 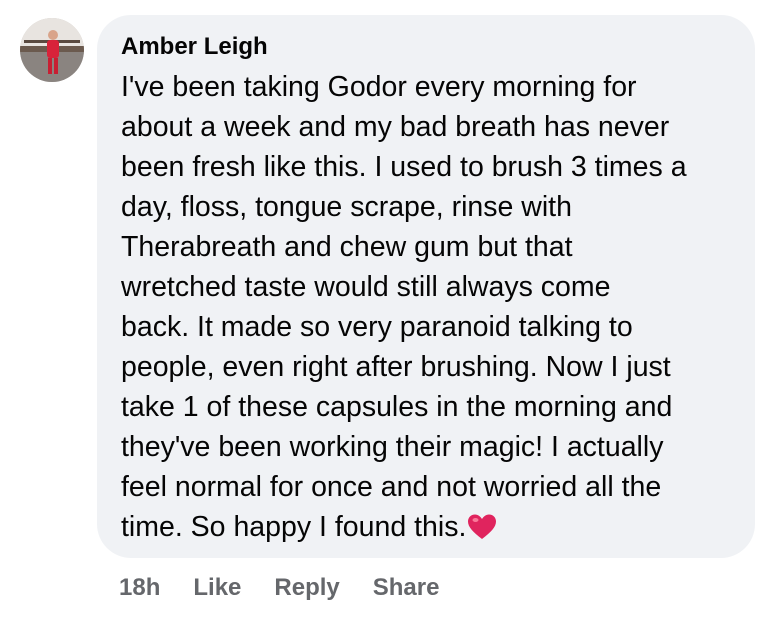 I want to click on share-button: Share, so click(x=406, y=588).